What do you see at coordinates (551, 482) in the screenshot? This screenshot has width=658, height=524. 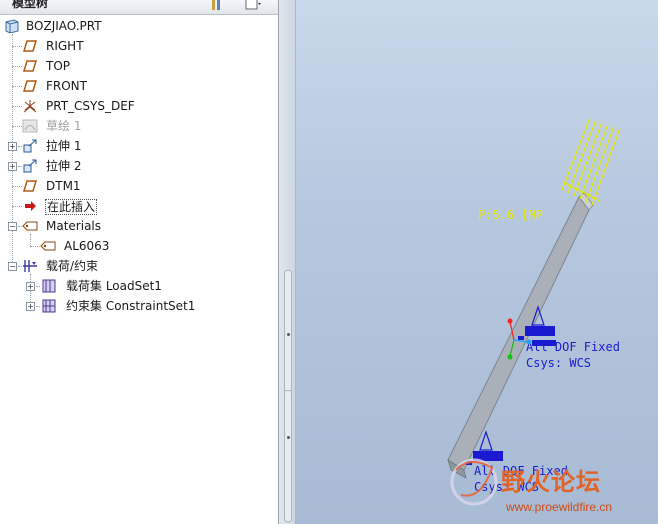 I see `watermark-name: 野火论坛` at bounding box center [551, 482].